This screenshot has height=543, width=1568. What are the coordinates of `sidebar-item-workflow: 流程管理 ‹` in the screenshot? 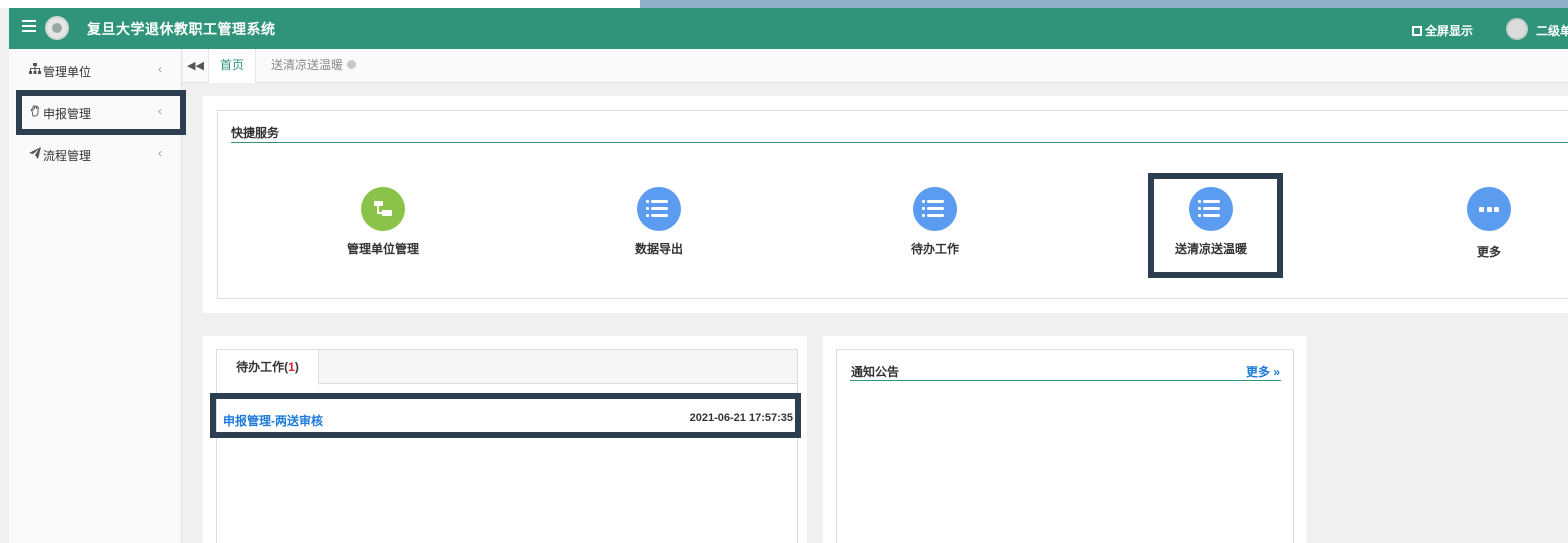 It's located at (95, 153).